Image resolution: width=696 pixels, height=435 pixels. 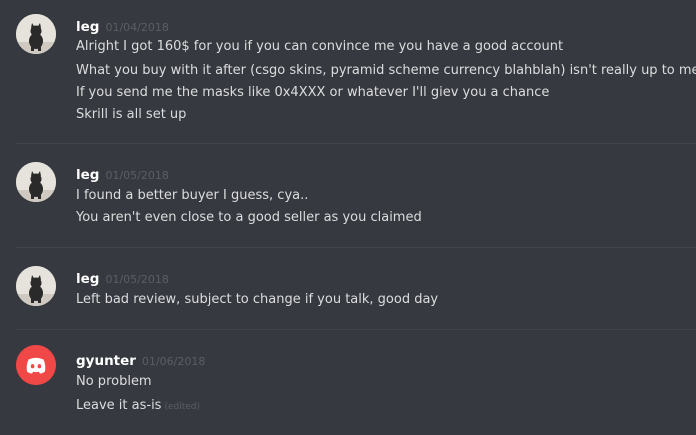 What do you see at coordinates (114, 381) in the screenshot?
I see `message-text: No problem` at bounding box center [114, 381].